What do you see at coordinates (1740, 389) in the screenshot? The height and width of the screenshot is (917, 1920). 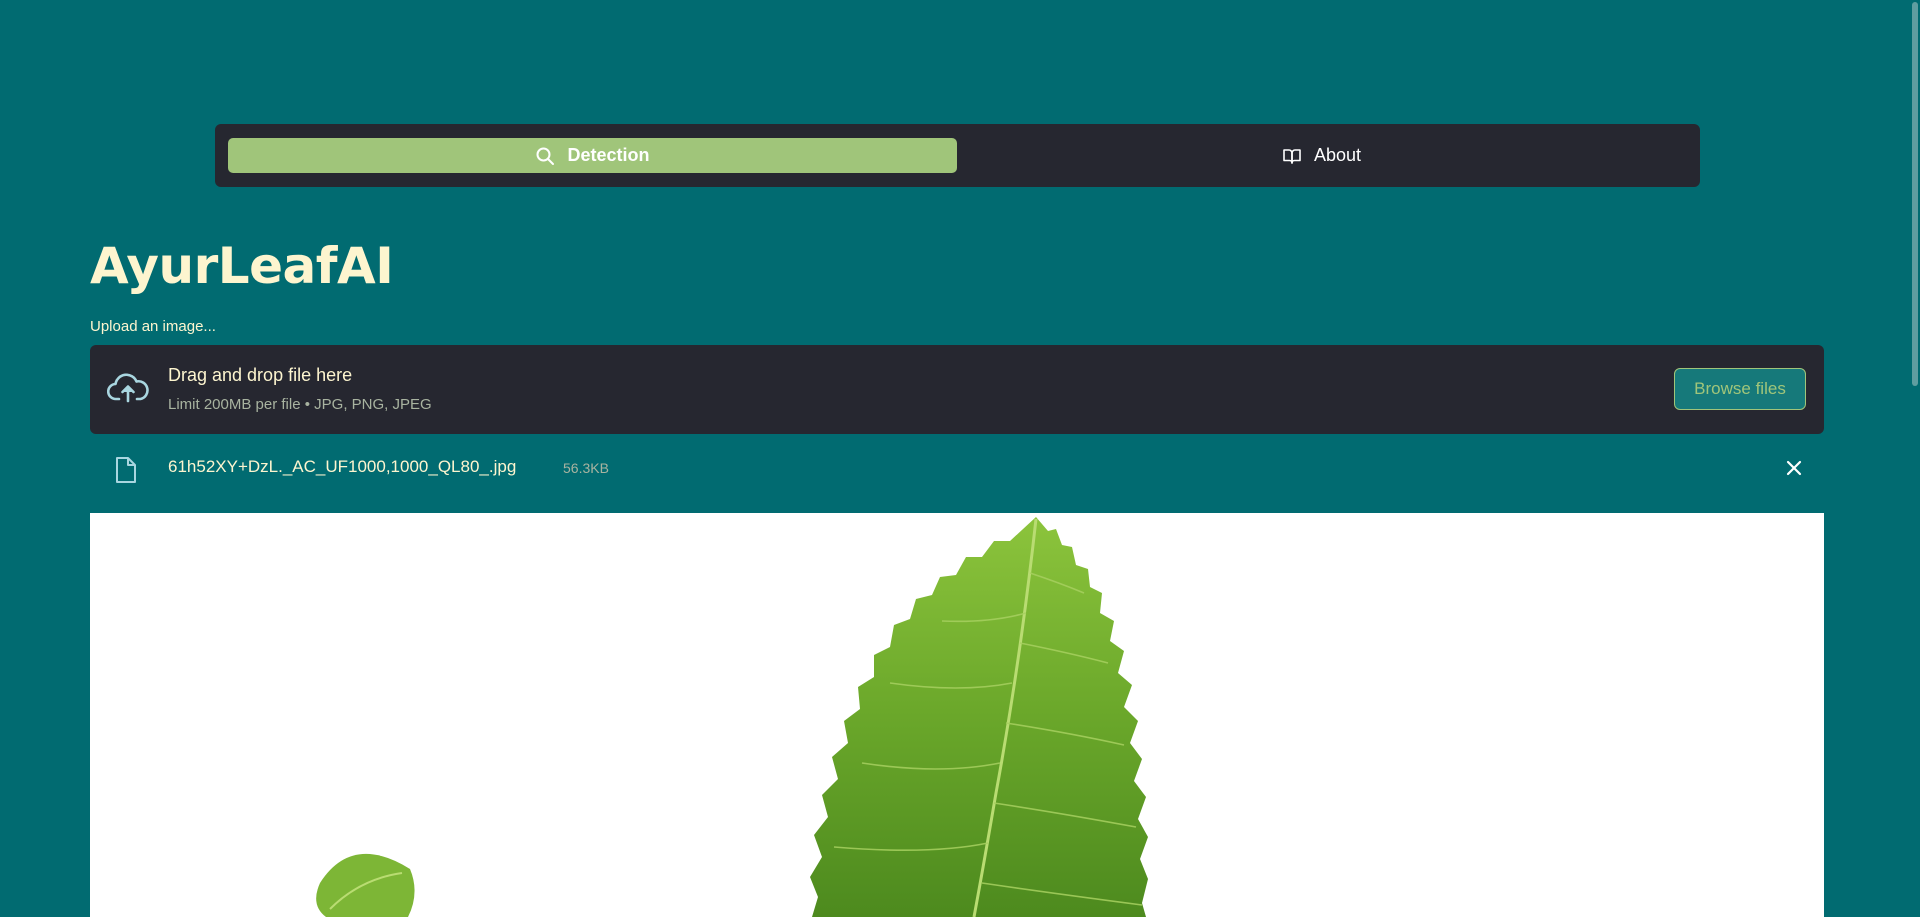 I see `browse-files-button: Browse files` at bounding box center [1740, 389].